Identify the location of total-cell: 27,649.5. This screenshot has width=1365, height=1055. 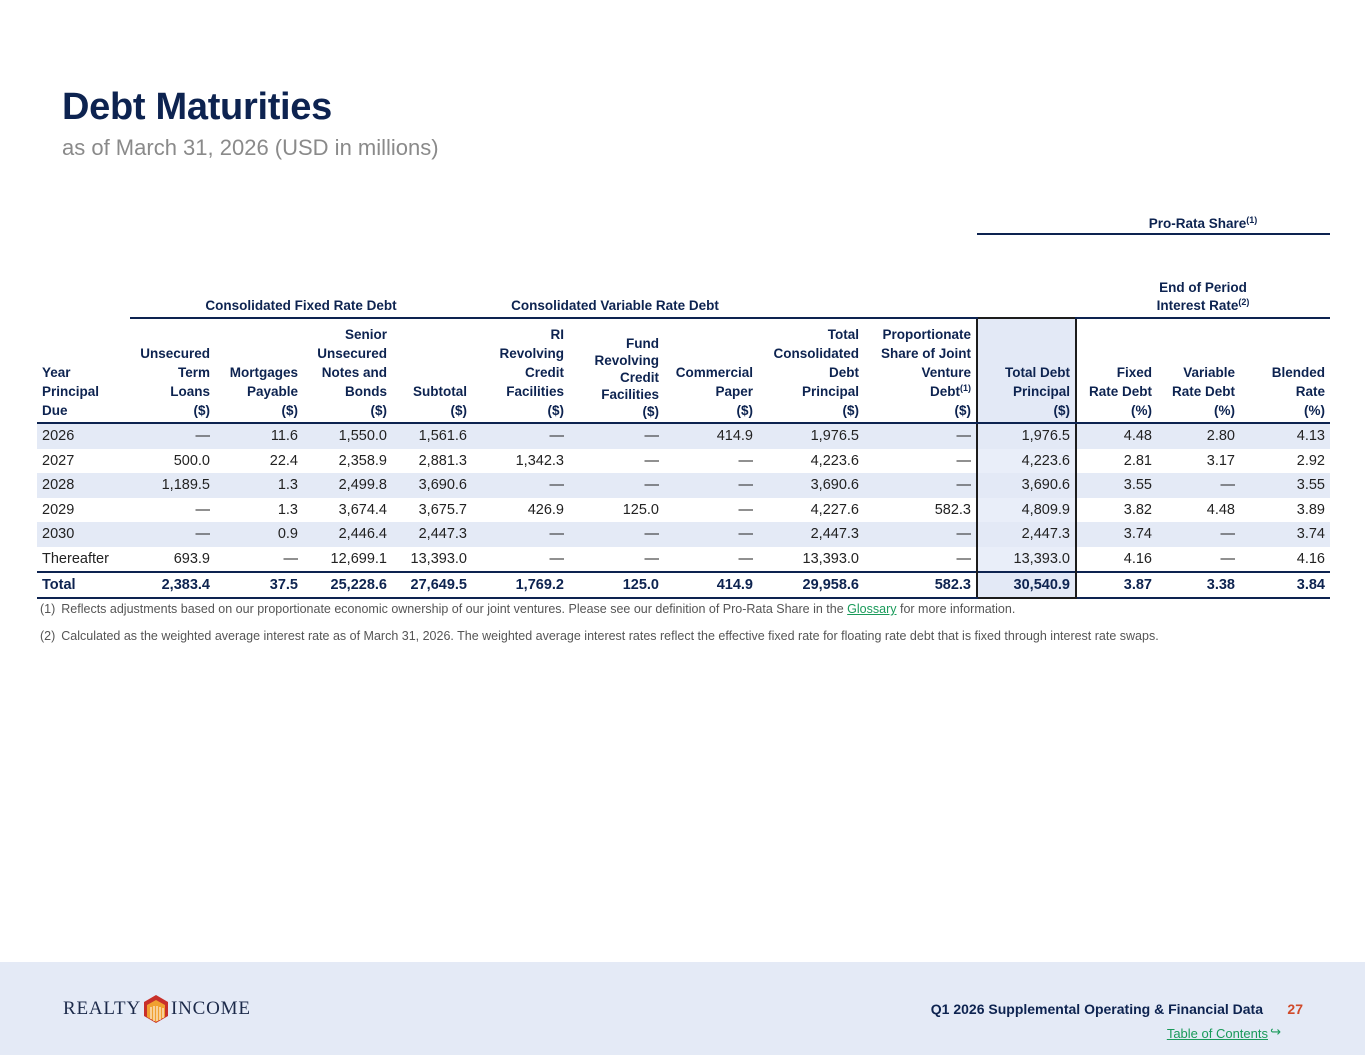
(432, 585).